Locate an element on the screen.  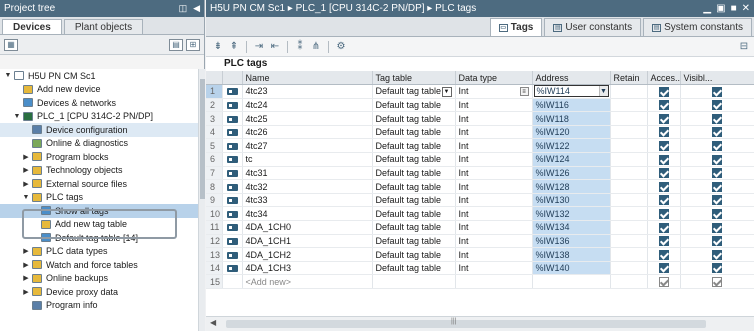
tag-name-cell: 4tc32 is located at coordinates (307, 186).